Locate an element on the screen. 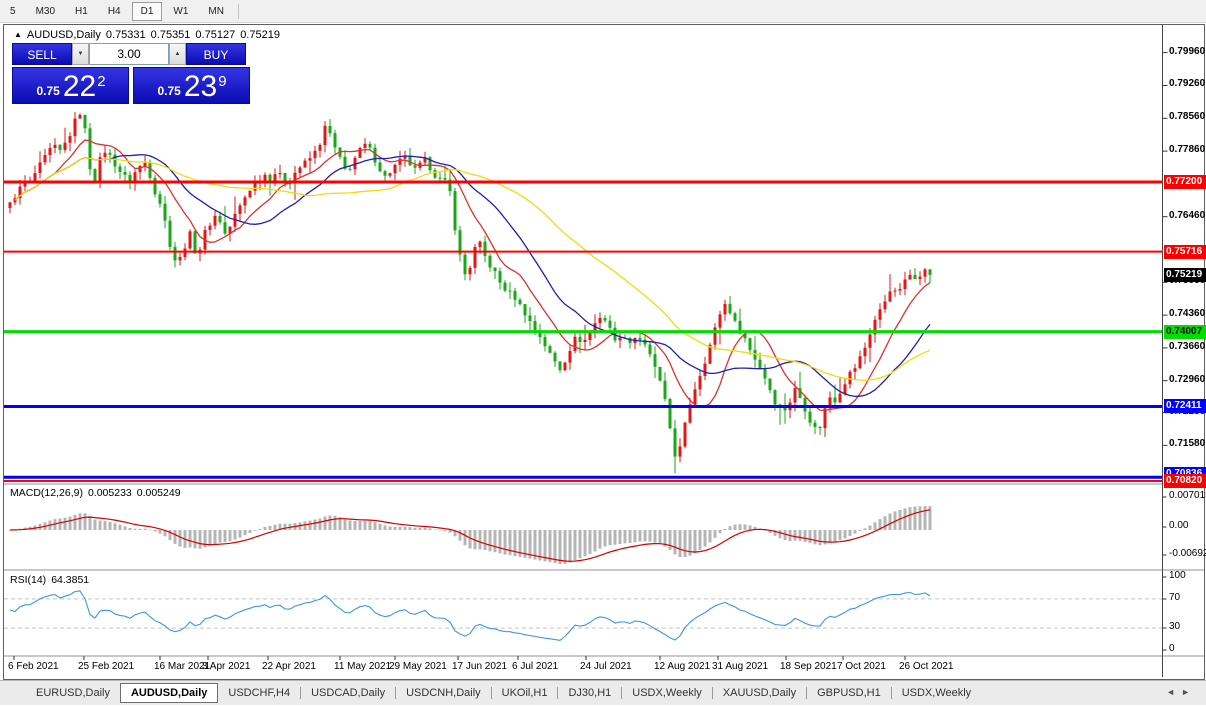 Image resolution: width=1206 pixels, height=707 pixels. volume-increase-button: ▲ is located at coordinates (177, 54).